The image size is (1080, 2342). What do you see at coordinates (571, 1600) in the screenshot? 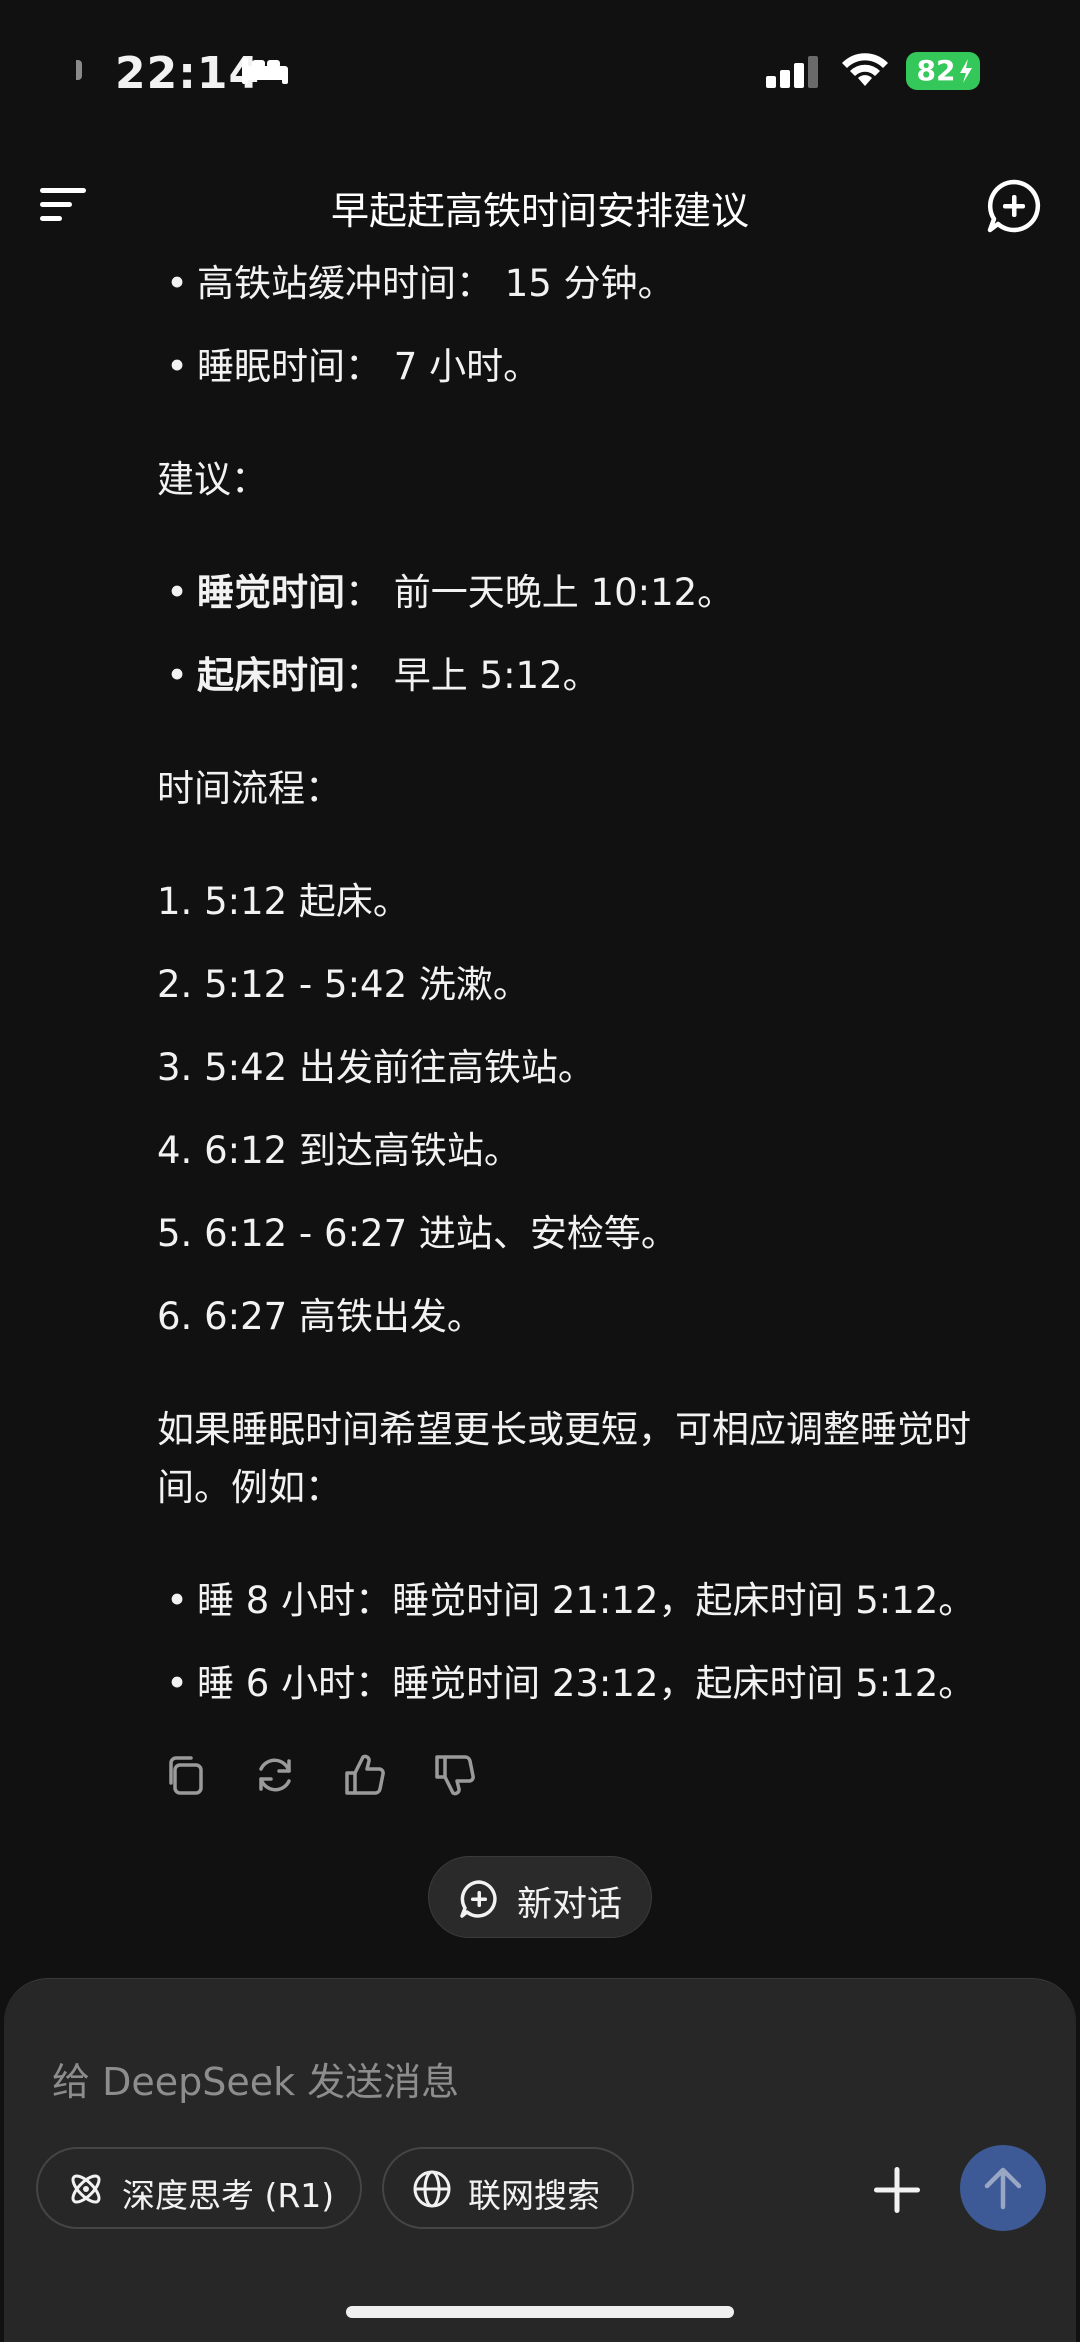
I see `list-item: • 睡 8 小时：睡觉时间 21:12，起床时间 5:12。` at bounding box center [571, 1600].